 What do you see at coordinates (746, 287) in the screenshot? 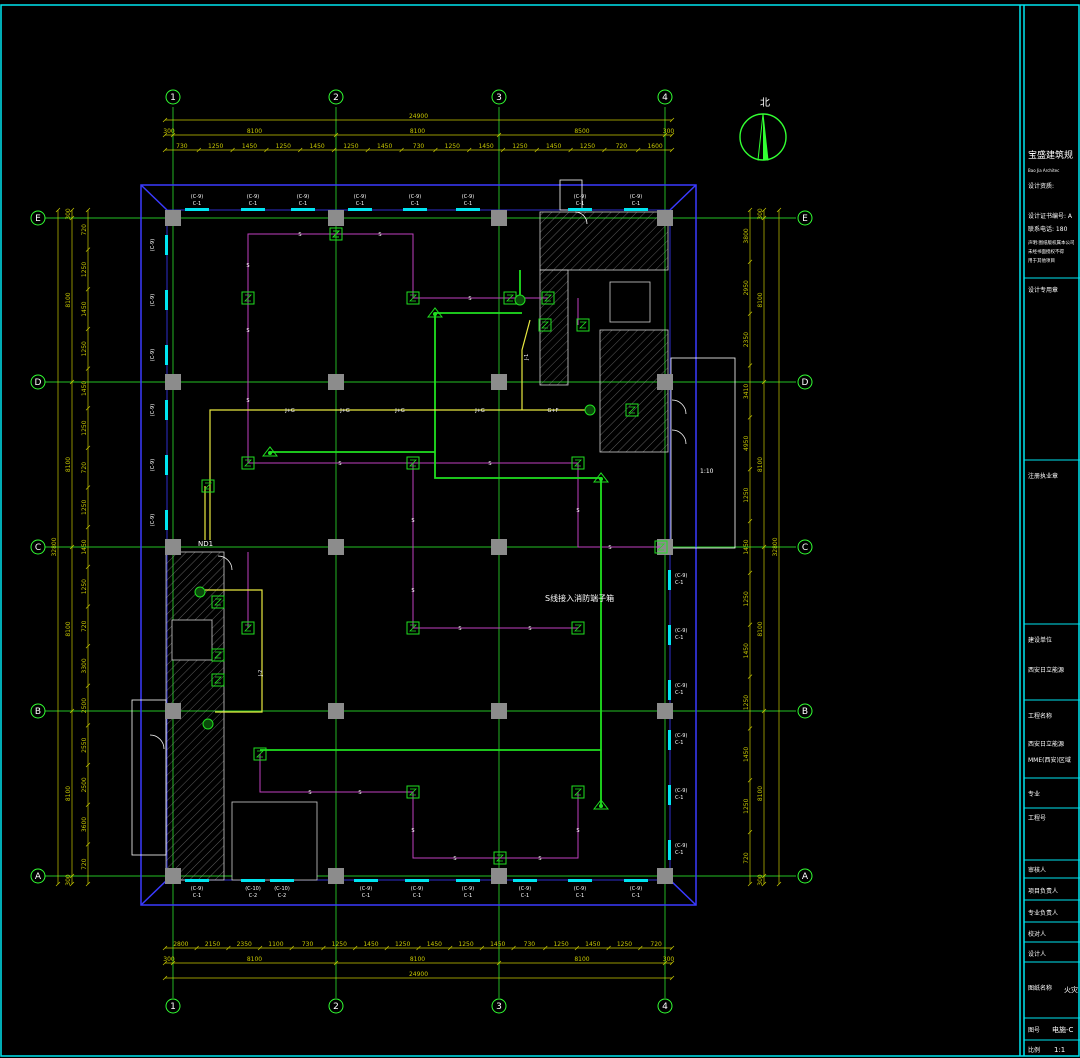
I see `dimension-text: 2950` at bounding box center [746, 287].